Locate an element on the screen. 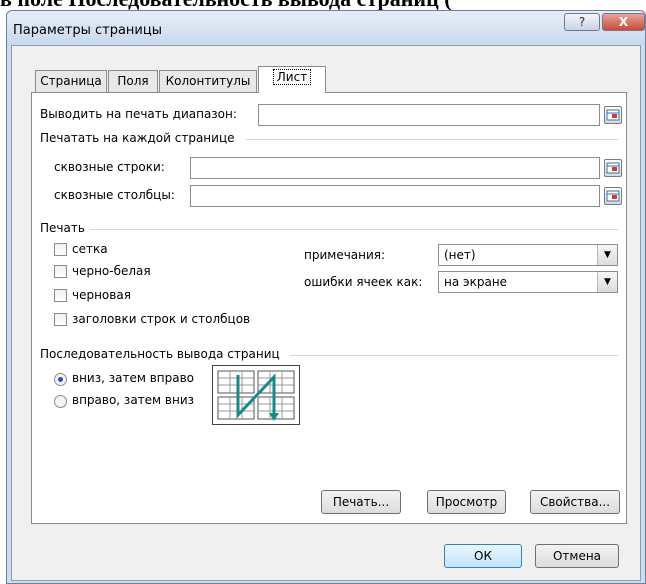 This screenshot has height=584, width=646. tab-page: Страница is located at coordinates (71, 81).